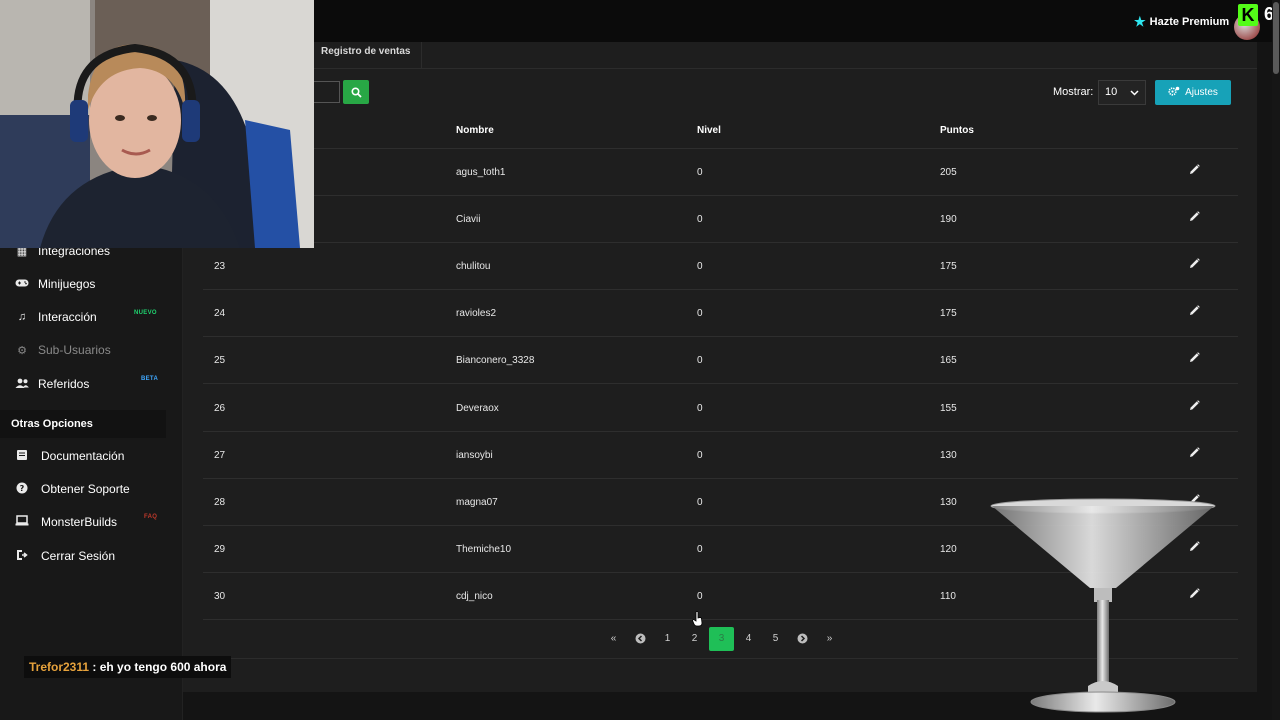 The height and width of the screenshot is (720, 1280). I want to click on sidebar-item-minijuegos: Minijuegos, so click(83, 284).